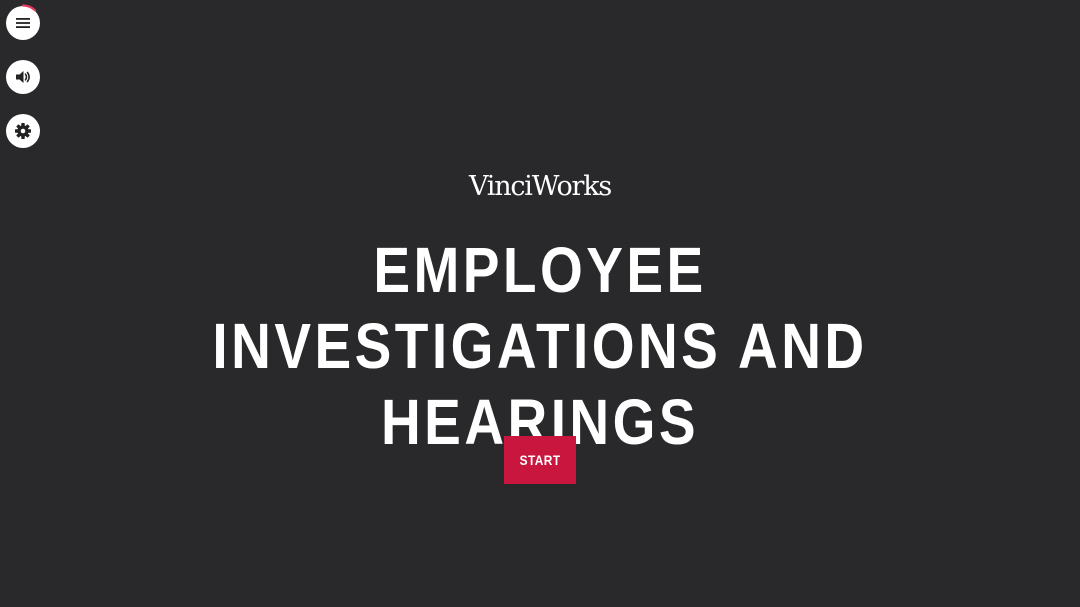 This screenshot has width=1080, height=607. I want to click on speaker-icon, so click(23, 77).